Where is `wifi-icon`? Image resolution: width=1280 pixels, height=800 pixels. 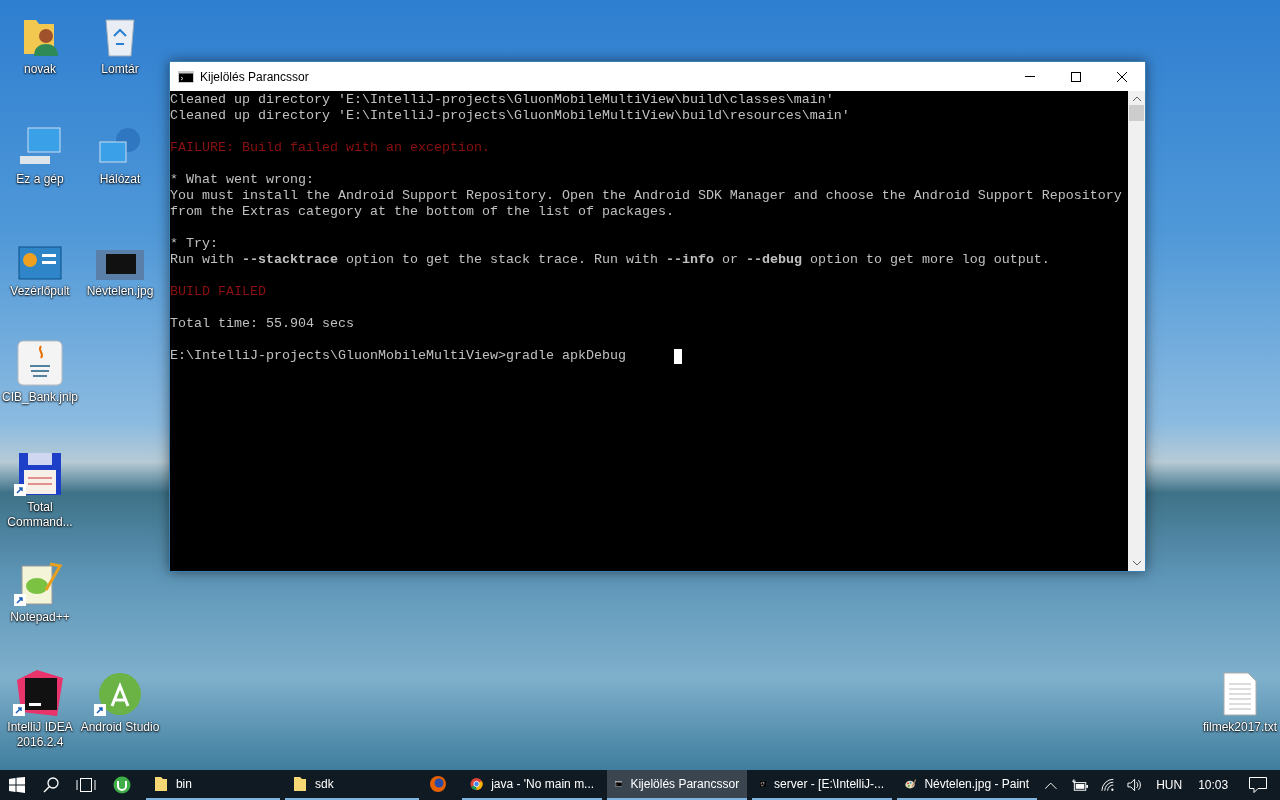
wifi-icon is located at coordinates (1107, 785).